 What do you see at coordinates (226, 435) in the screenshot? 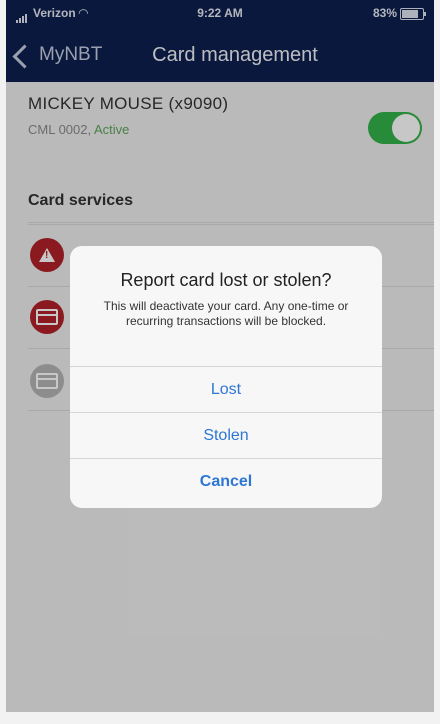
I see `stolen-button: Stolen` at bounding box center [226, 435].